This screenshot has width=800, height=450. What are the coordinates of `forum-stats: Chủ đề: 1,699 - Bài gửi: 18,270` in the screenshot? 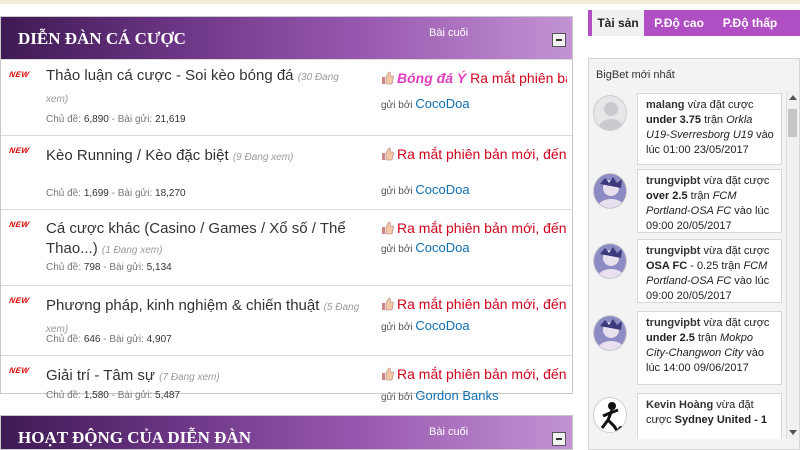 It's located at (116, 193).